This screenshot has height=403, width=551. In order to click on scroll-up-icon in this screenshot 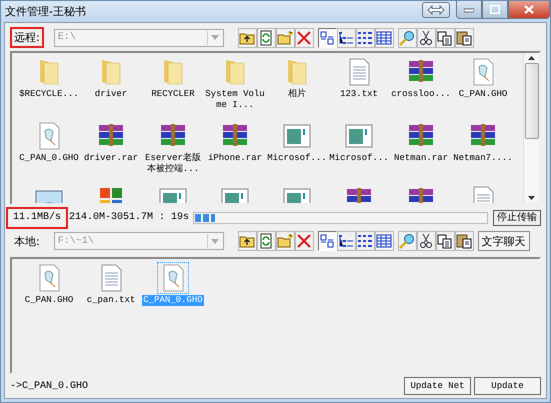, I will do `click(531, 58)`.